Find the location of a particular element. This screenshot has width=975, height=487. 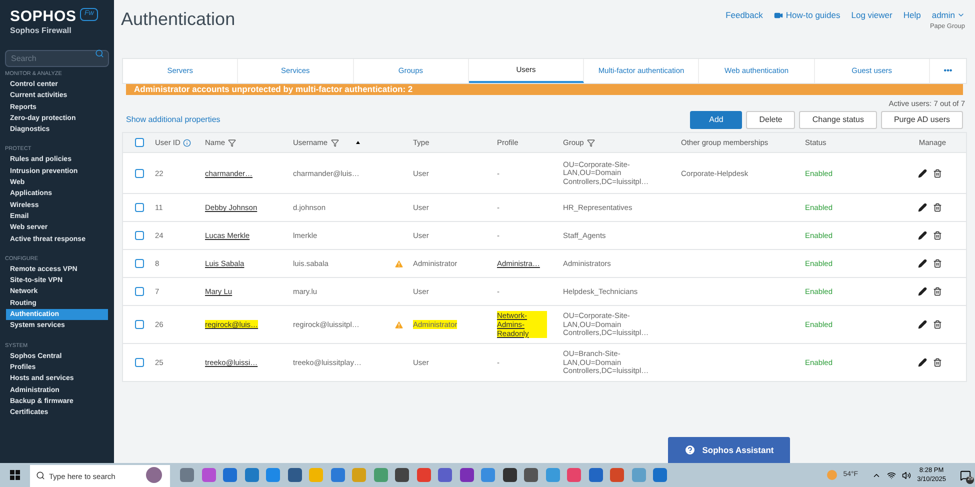

weather-icon is located at coordinates (832, 475).